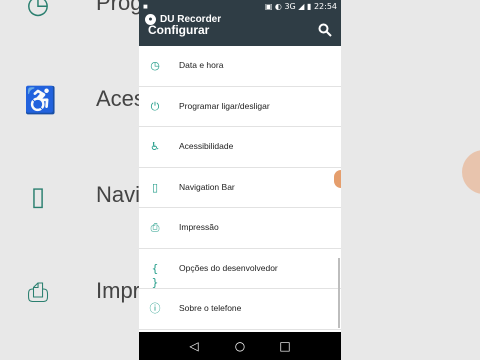 This screenshot has height=360, width=480. What do you see at coordinates (224, 105) in the screenshot?
I see `item-label: Programar ligar/desligar` at bounding box center [224, 105].